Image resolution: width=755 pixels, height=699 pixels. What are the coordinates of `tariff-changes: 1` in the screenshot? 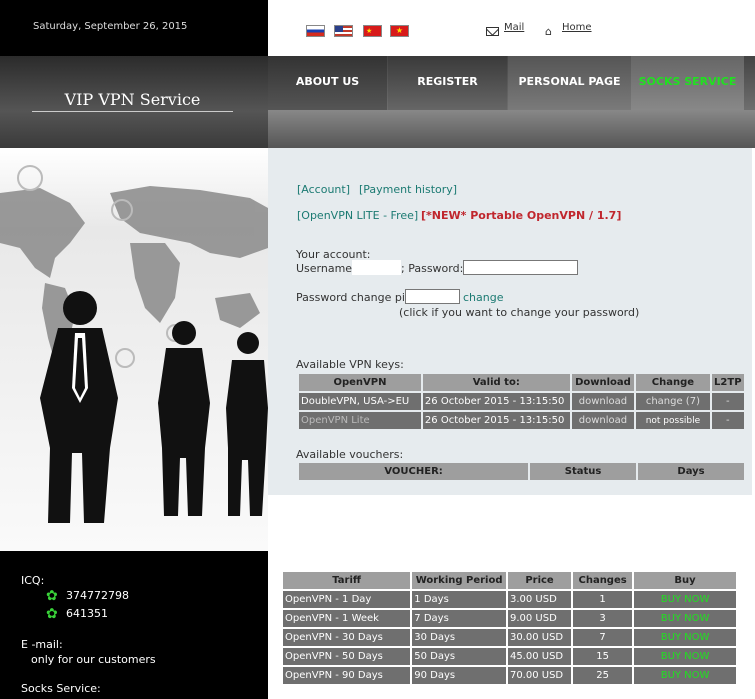 It's located at (603, 599).